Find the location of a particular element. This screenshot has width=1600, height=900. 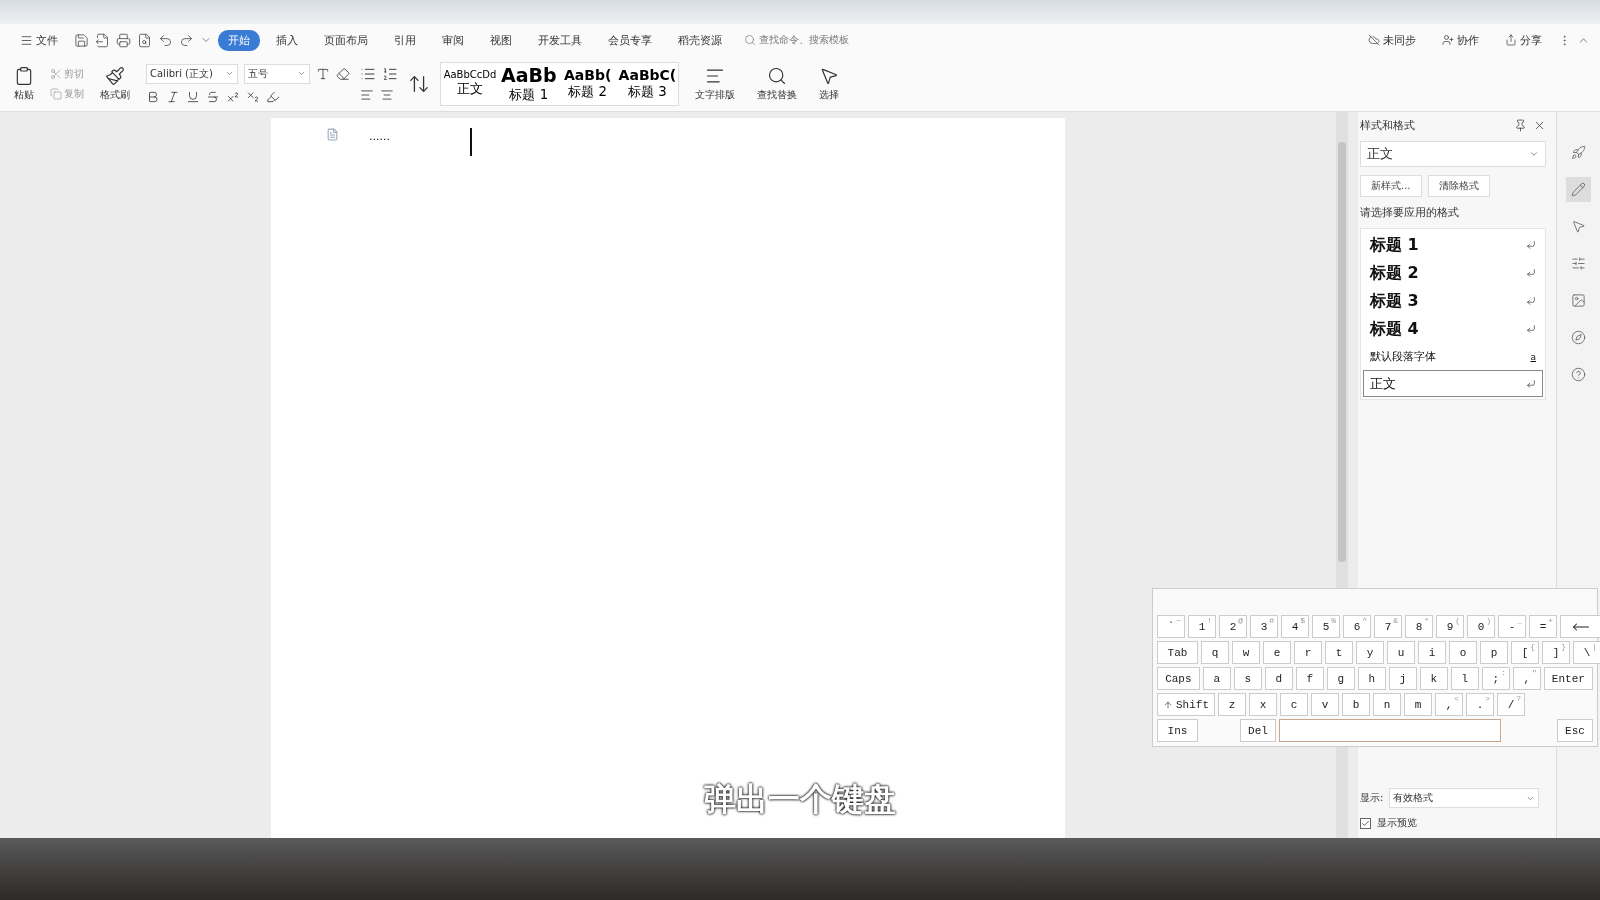

cloud-icon is located at coordinates (1374, 40).